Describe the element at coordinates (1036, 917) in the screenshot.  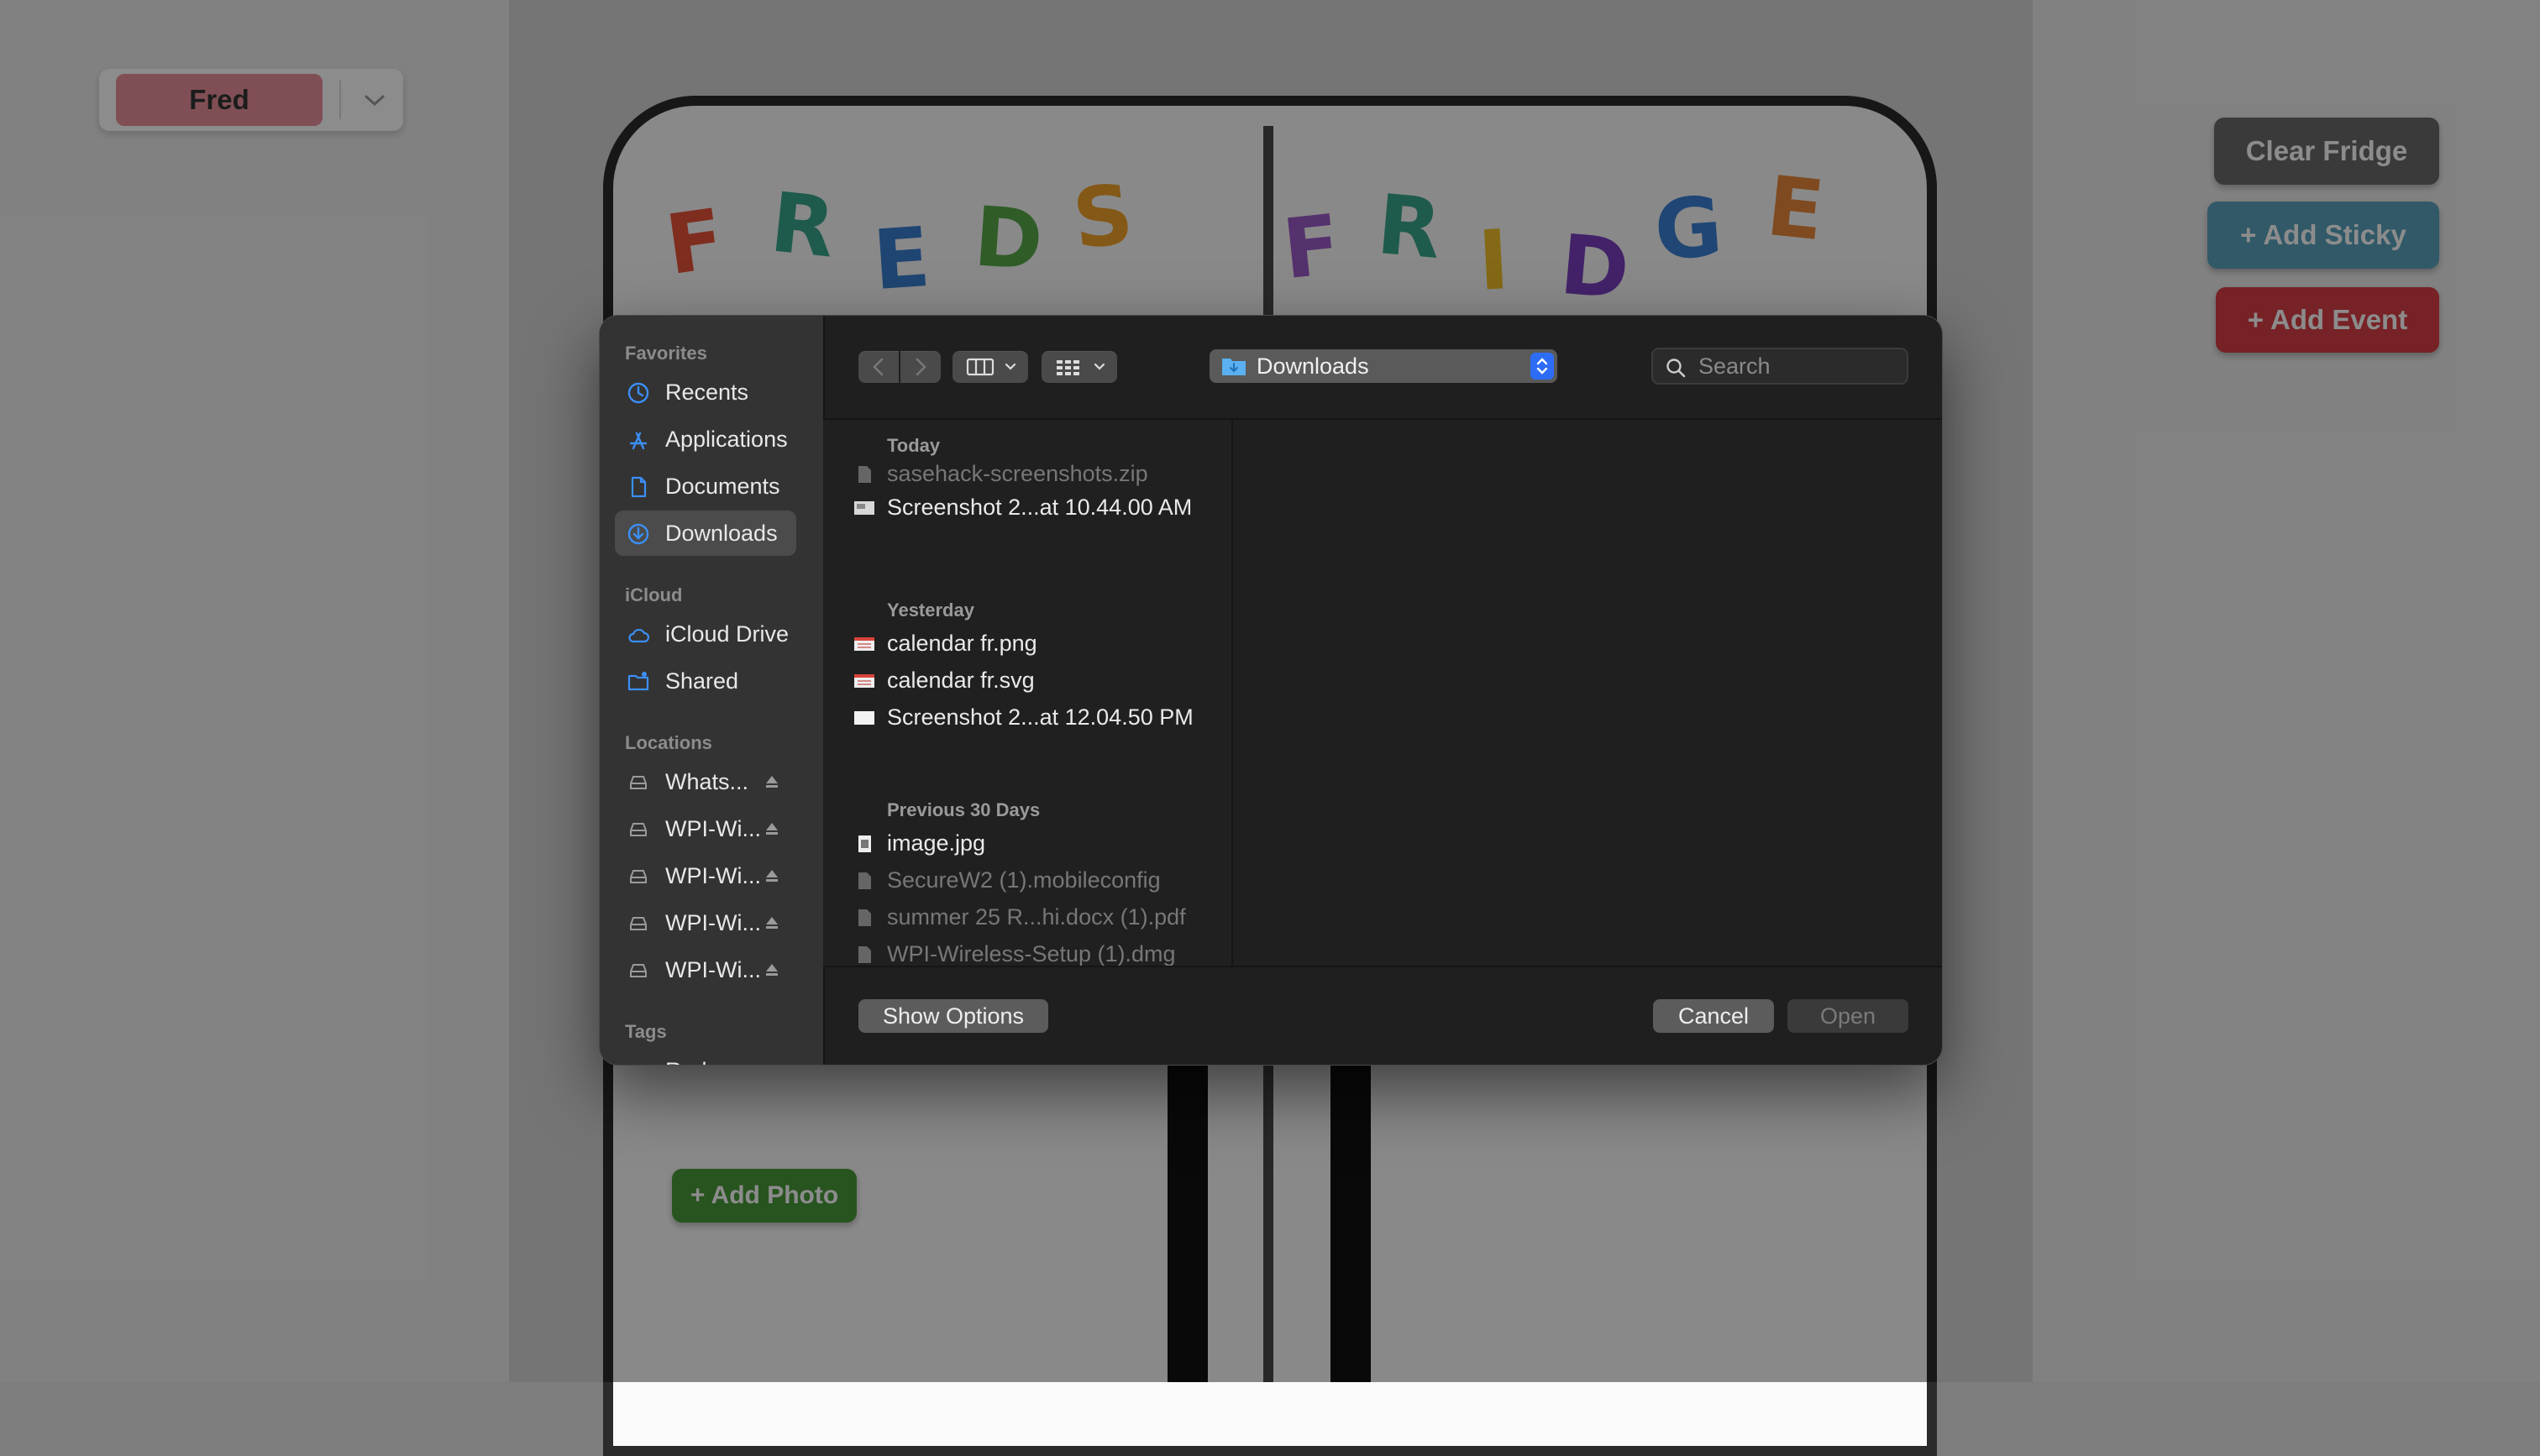
I see `file-name: summer 25 R...hi.docx (1).pdf` at that location.